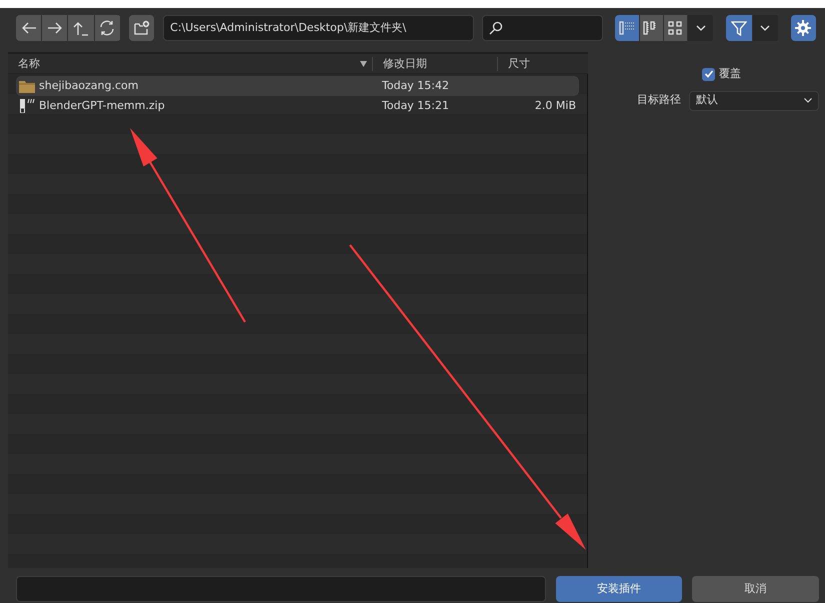 This screenshot has height=603, width=825. Describe the element at coordinates (659, 100) in the screenshot. I see `field-label: 目标路径` at that location.